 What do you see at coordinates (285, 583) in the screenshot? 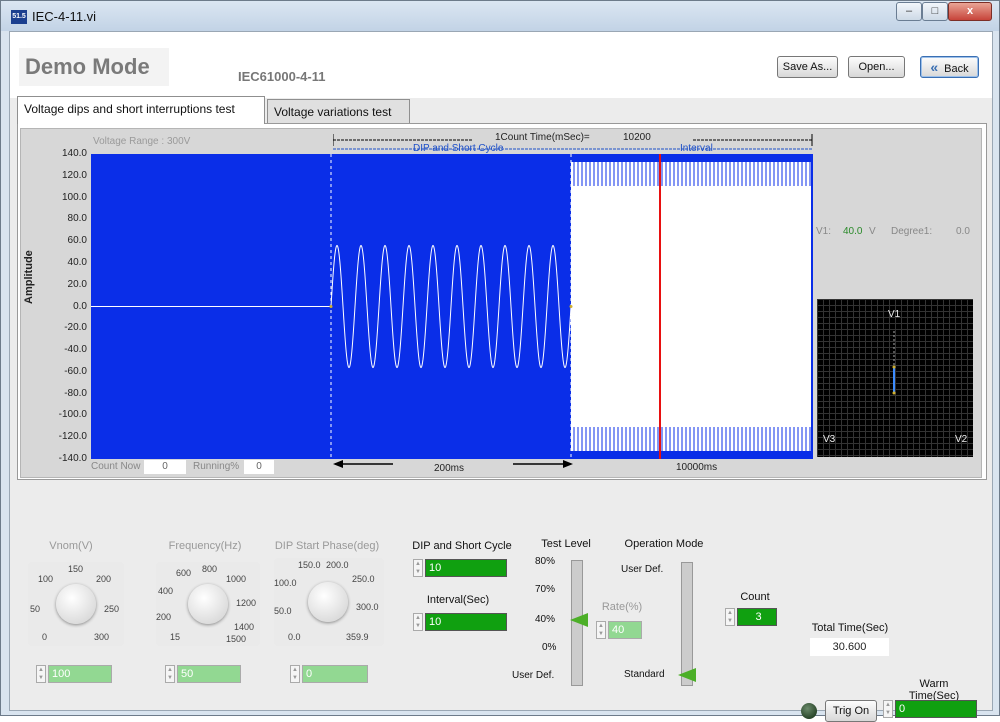
I see `phase-scale-2: 100.0` at bounding box center [285, 583].